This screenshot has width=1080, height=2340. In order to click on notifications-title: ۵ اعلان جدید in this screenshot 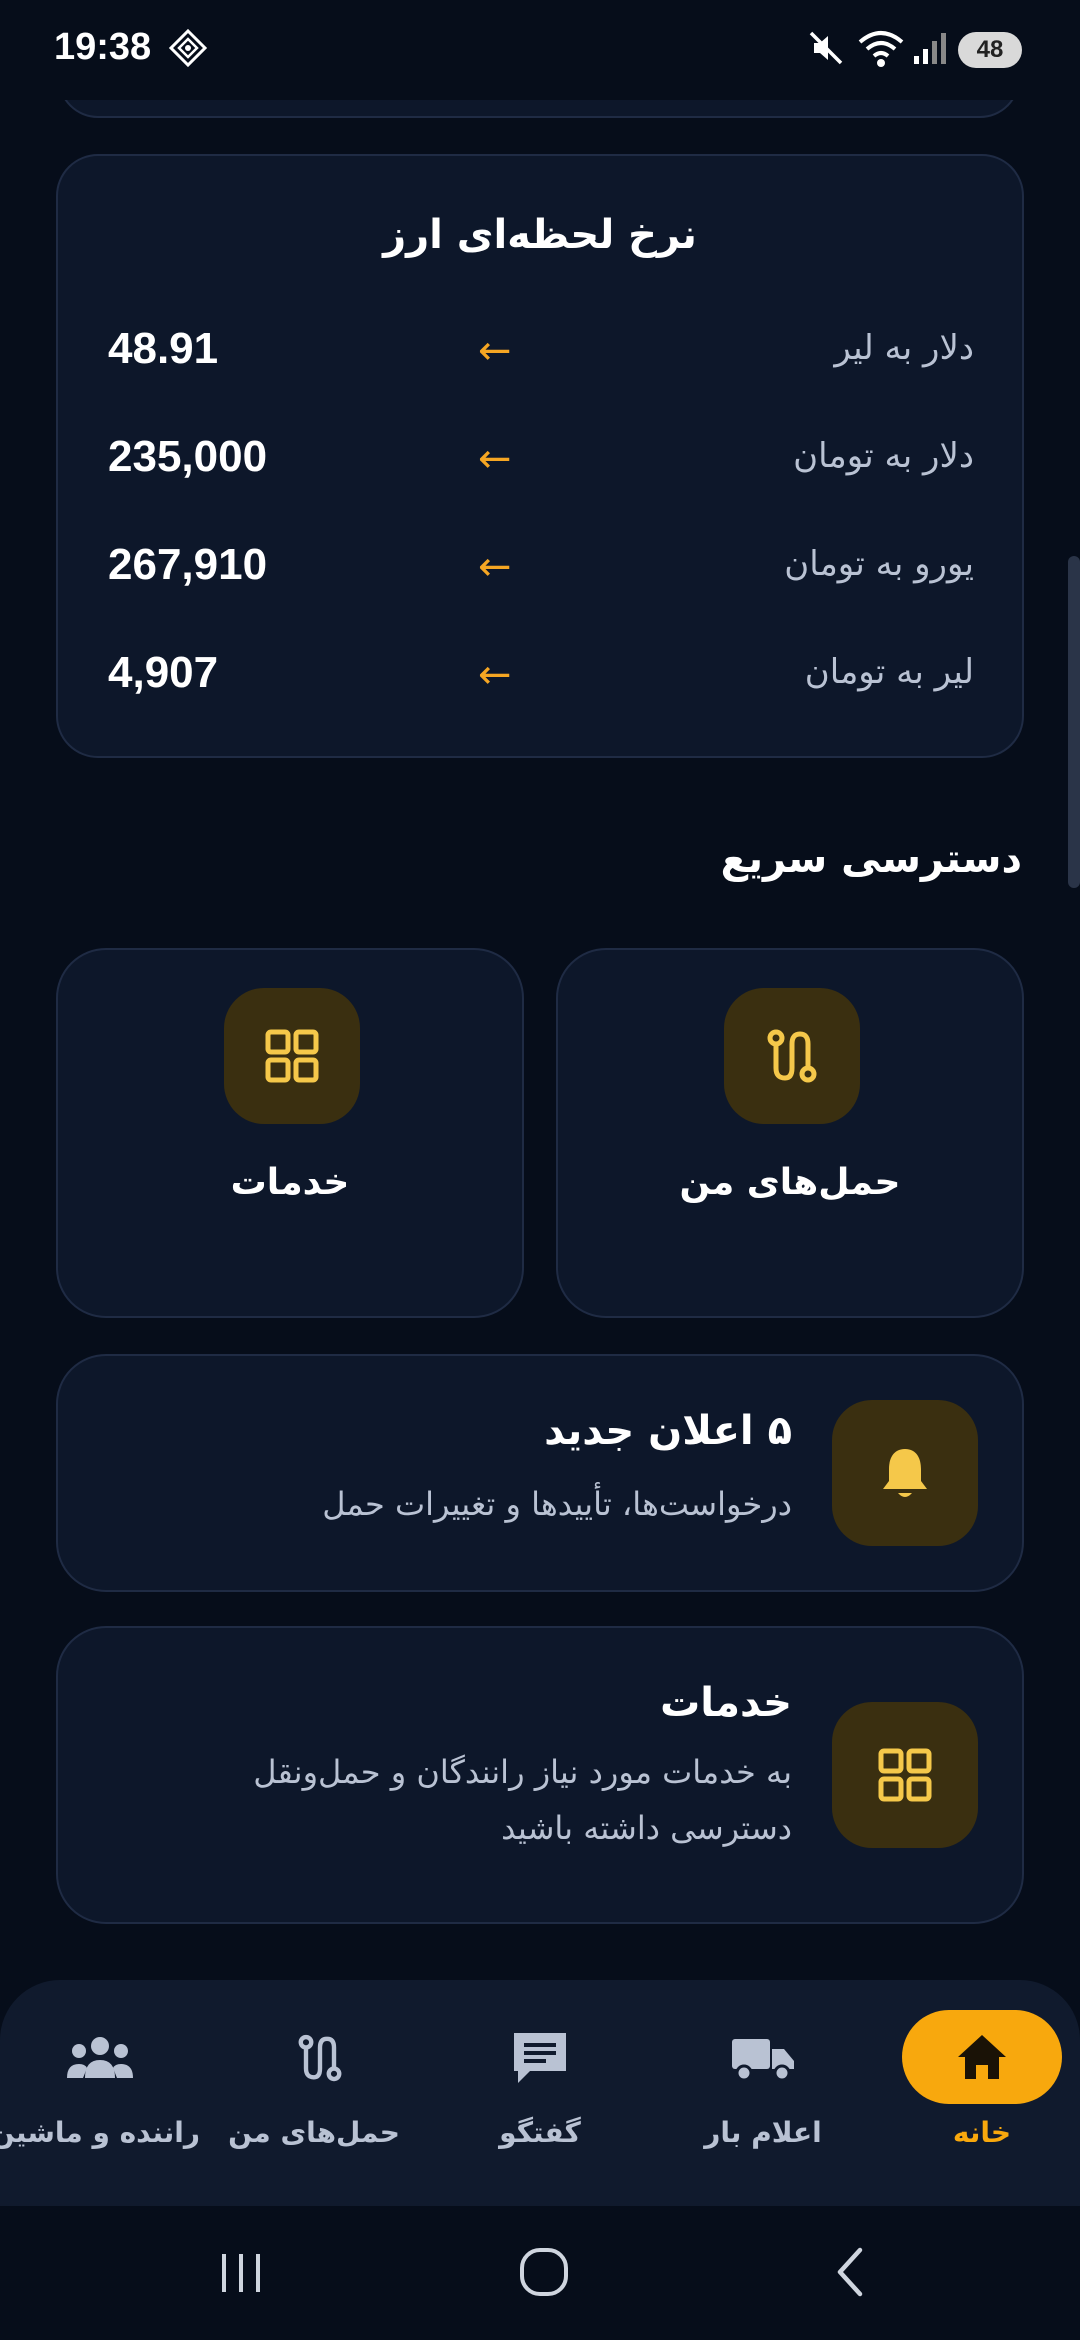, I will do `click(668, 1431)`.